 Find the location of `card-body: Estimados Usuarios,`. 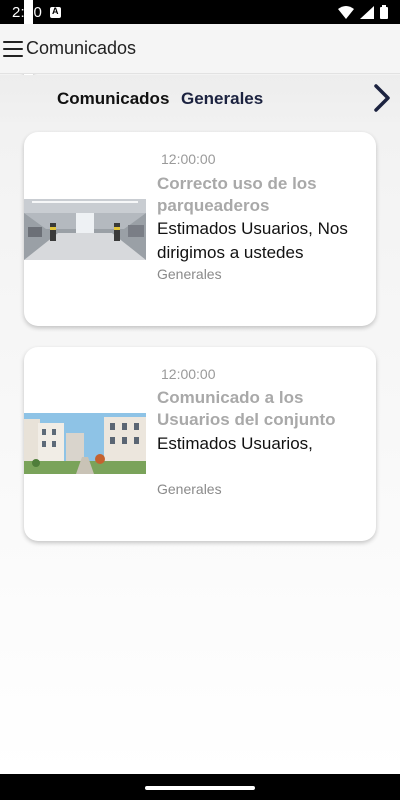

card-body: Estimados Usuarios, is located at coordinates (235, 443).